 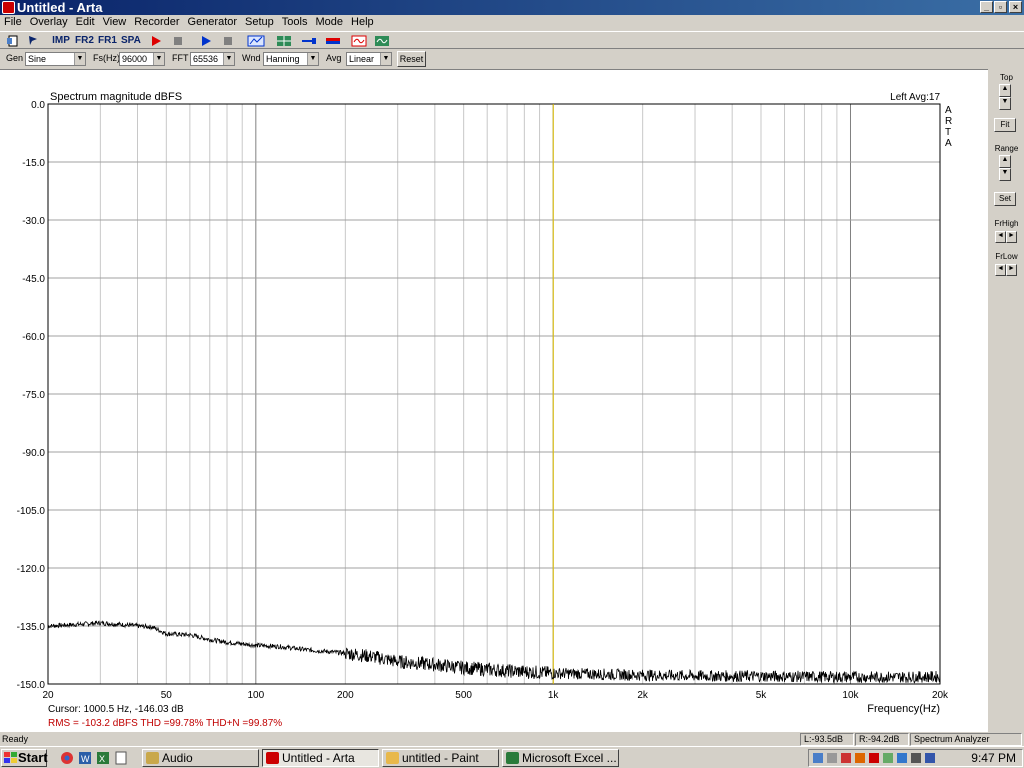 I want to click on status-mode: Spectrum Analyzer, so click(x=966, y=739).